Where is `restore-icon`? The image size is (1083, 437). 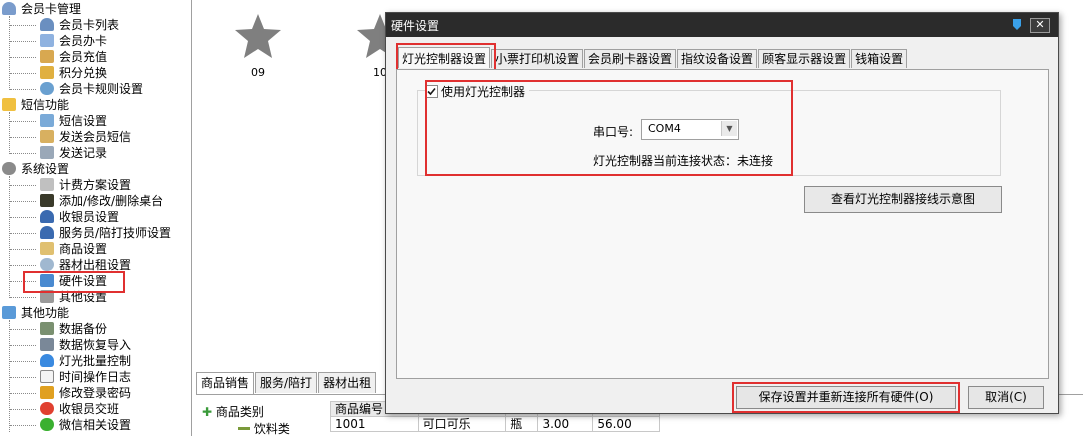 restore-icon is located at coordinates (47, 344).